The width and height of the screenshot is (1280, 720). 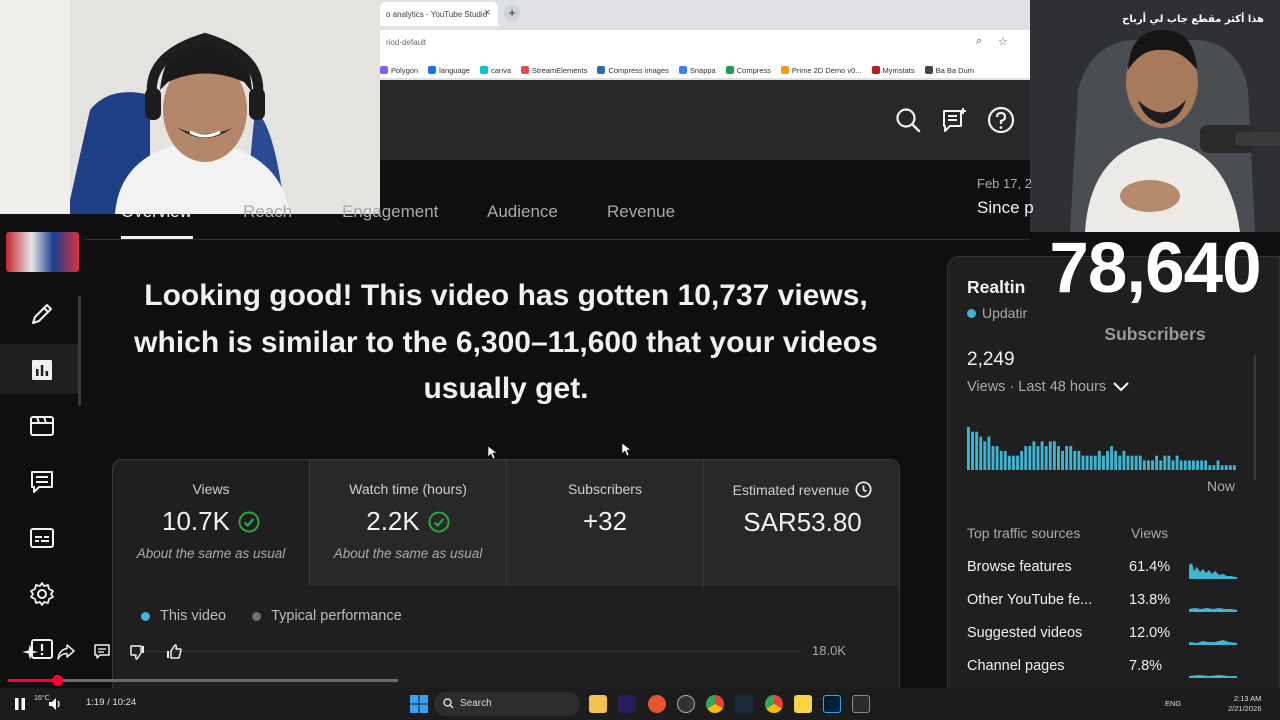 I want to click on steam-icon, so click(x=744, y=704).